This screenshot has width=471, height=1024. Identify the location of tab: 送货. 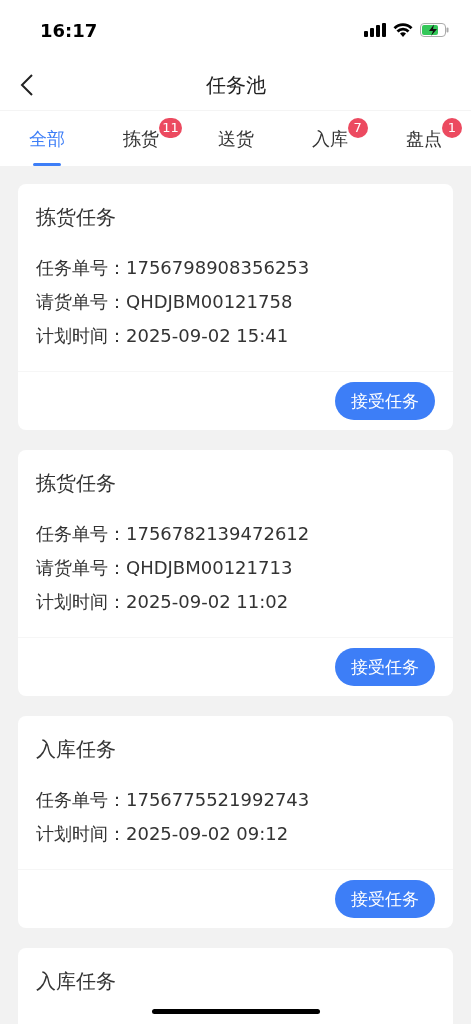
(235, 138).